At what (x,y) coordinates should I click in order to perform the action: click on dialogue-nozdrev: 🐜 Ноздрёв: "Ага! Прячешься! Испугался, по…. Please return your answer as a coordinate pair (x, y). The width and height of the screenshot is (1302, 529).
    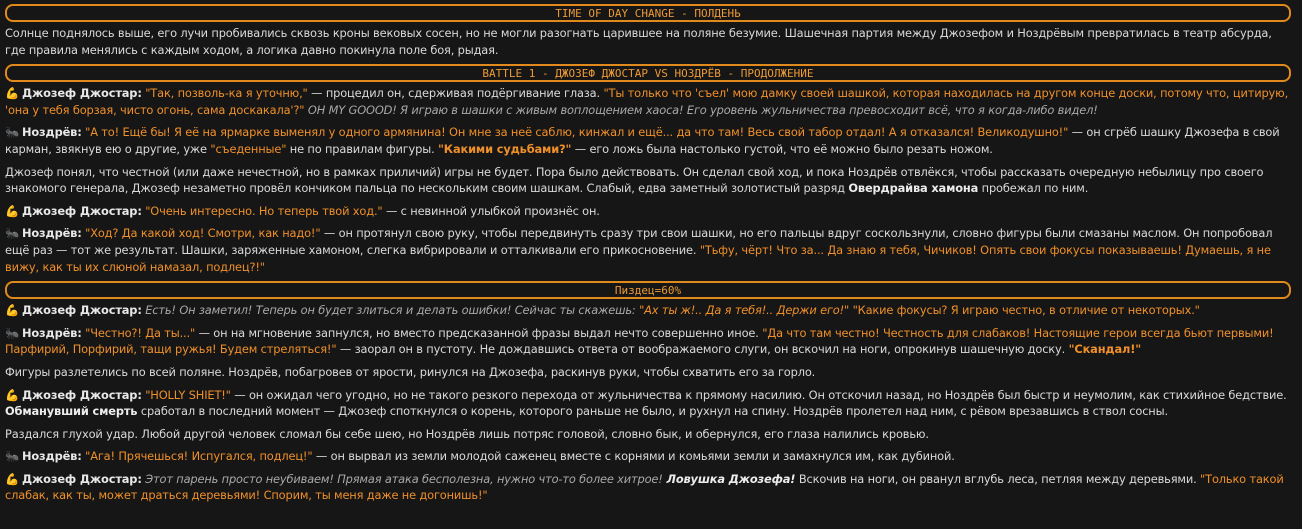
    Looking at the image, I should click on (651, 456).